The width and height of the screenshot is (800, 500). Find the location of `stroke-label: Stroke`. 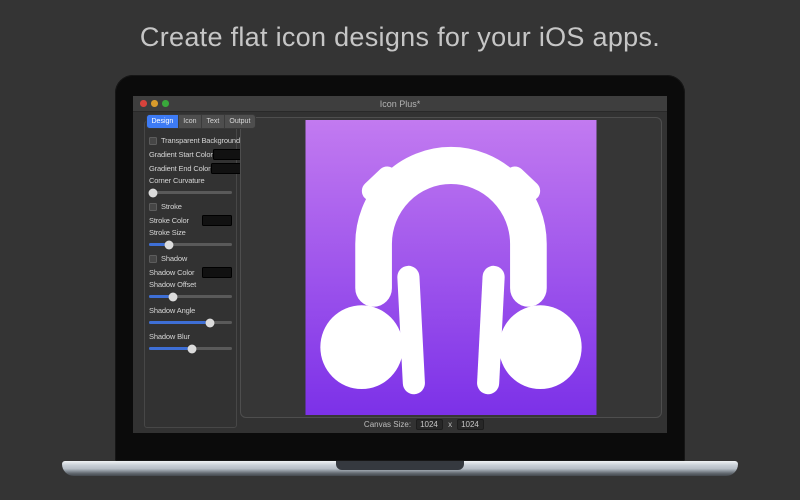

stroke-label: Stroke is located at coordinates (171, 206).